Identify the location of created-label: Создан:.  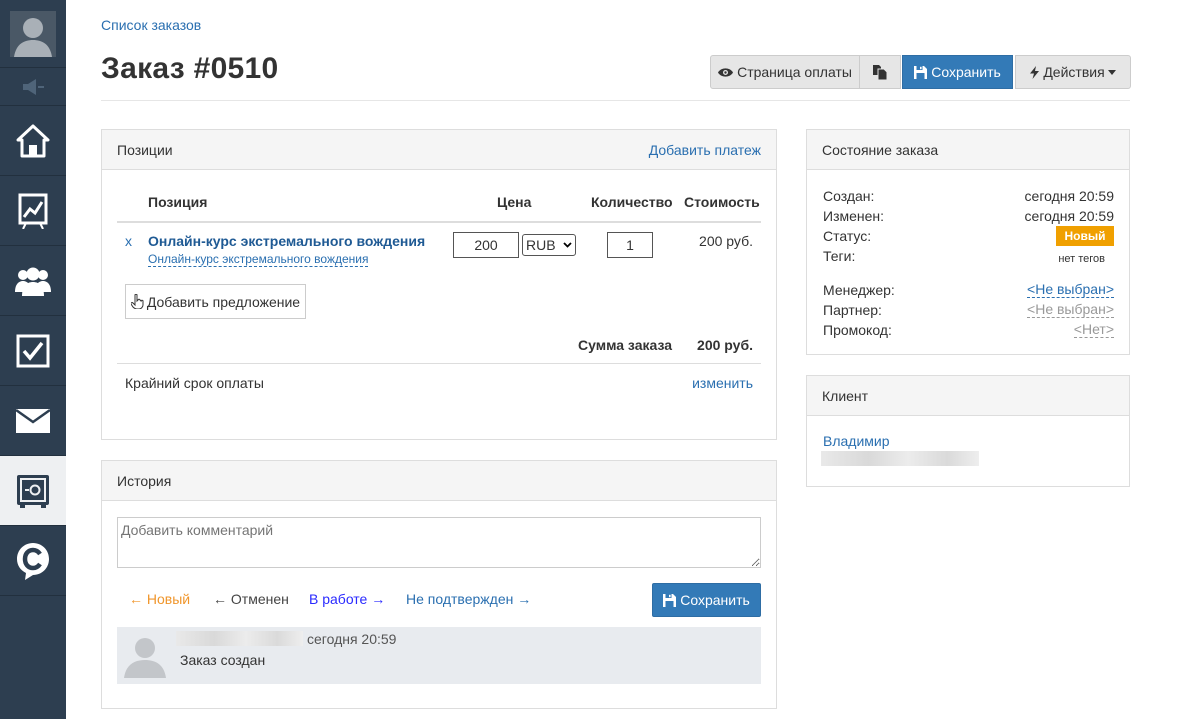
(849, 196).